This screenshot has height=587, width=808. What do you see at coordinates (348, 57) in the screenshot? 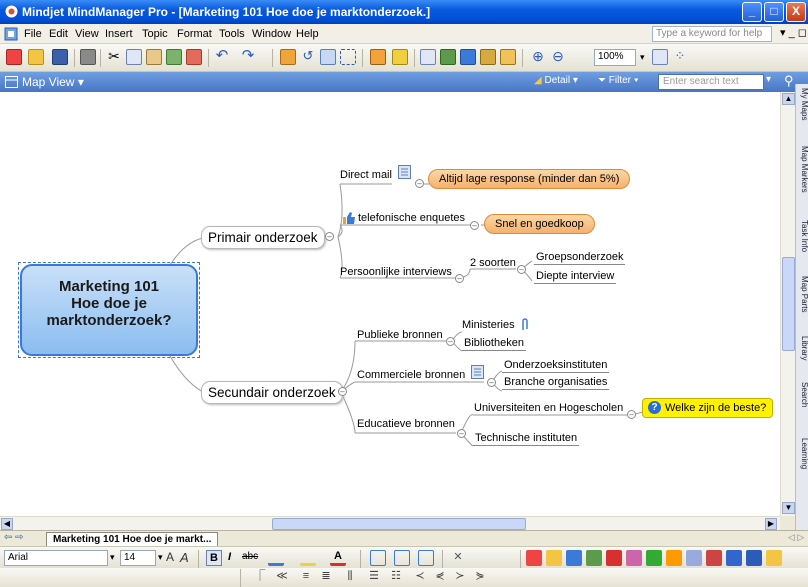
I see `boundary-icon` at bounding box center [348, 57].